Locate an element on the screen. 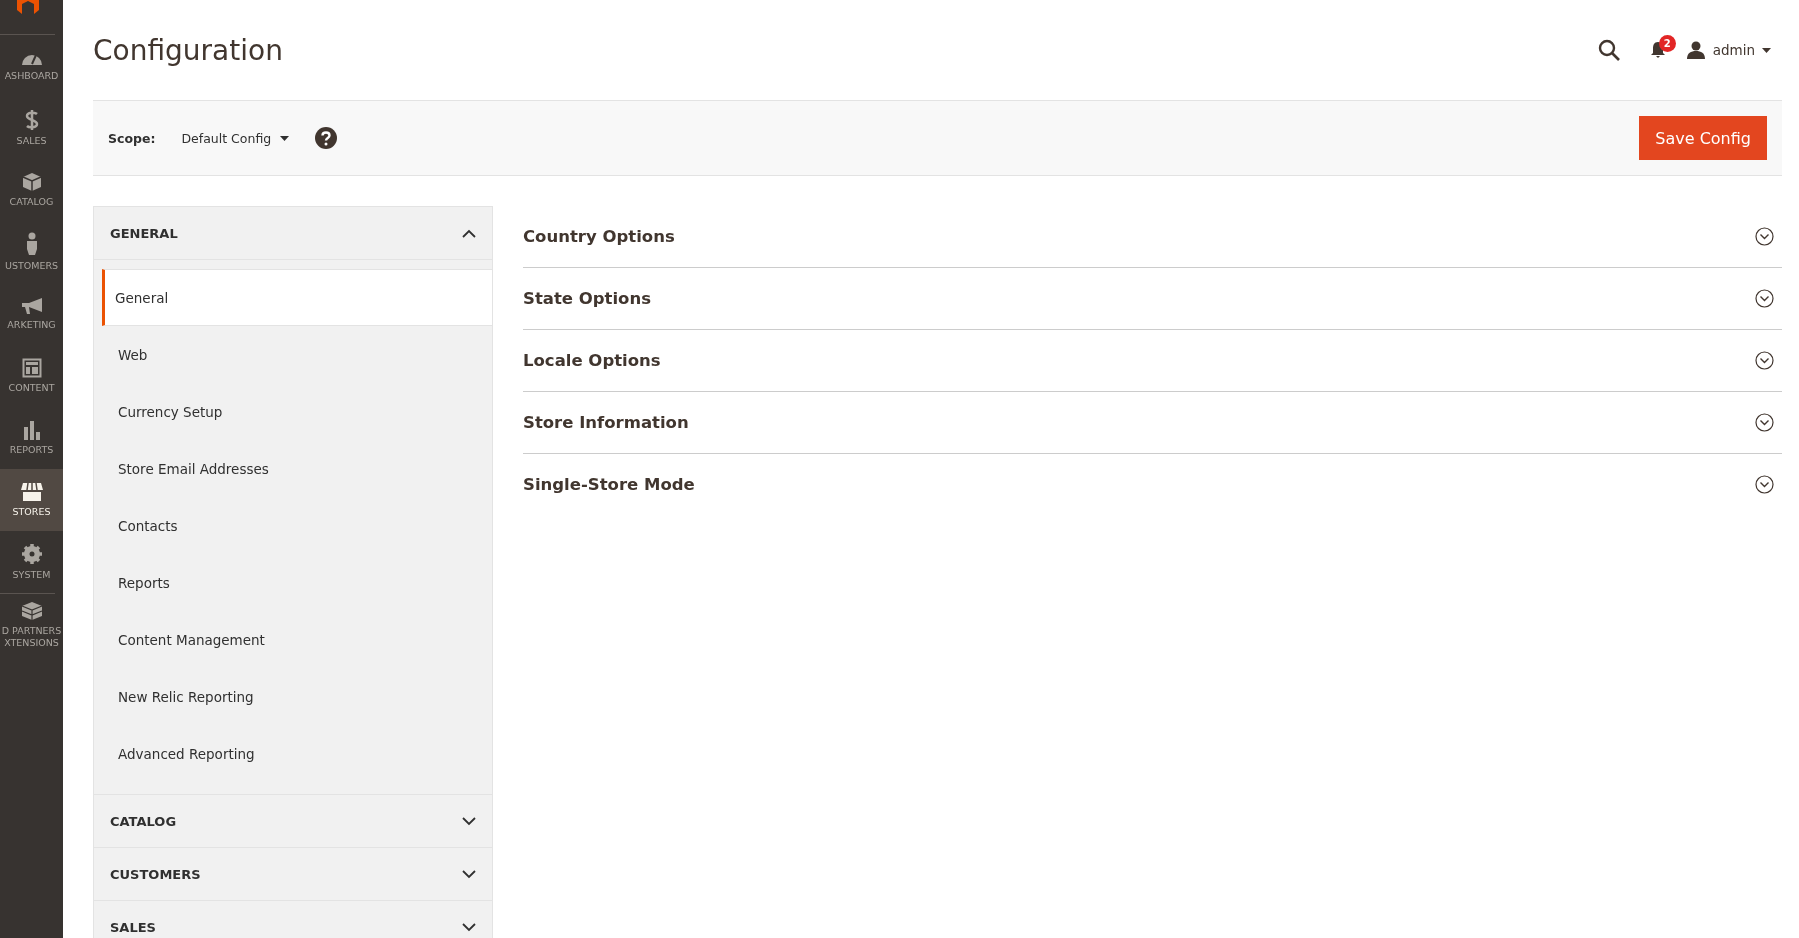 Image resolution: width=1799 pixels, height=938 pixels. tab-item: Content Management is located at coordinates (297, 639).